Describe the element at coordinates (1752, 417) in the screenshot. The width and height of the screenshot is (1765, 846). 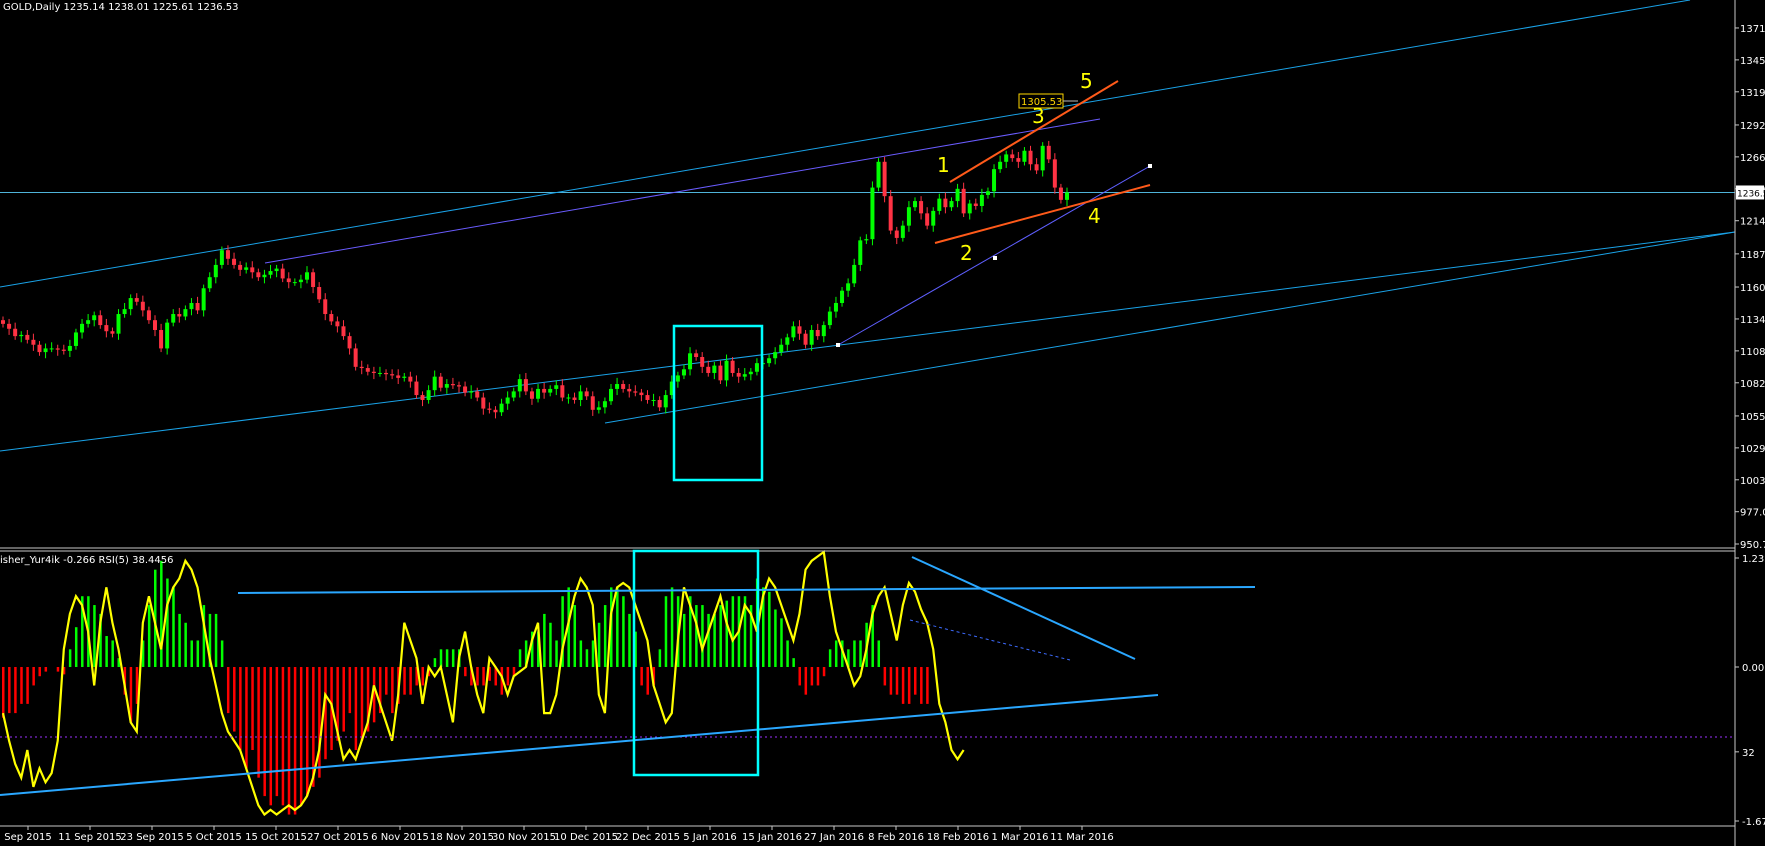
I see `price-tick-label: 1055.` at that location.